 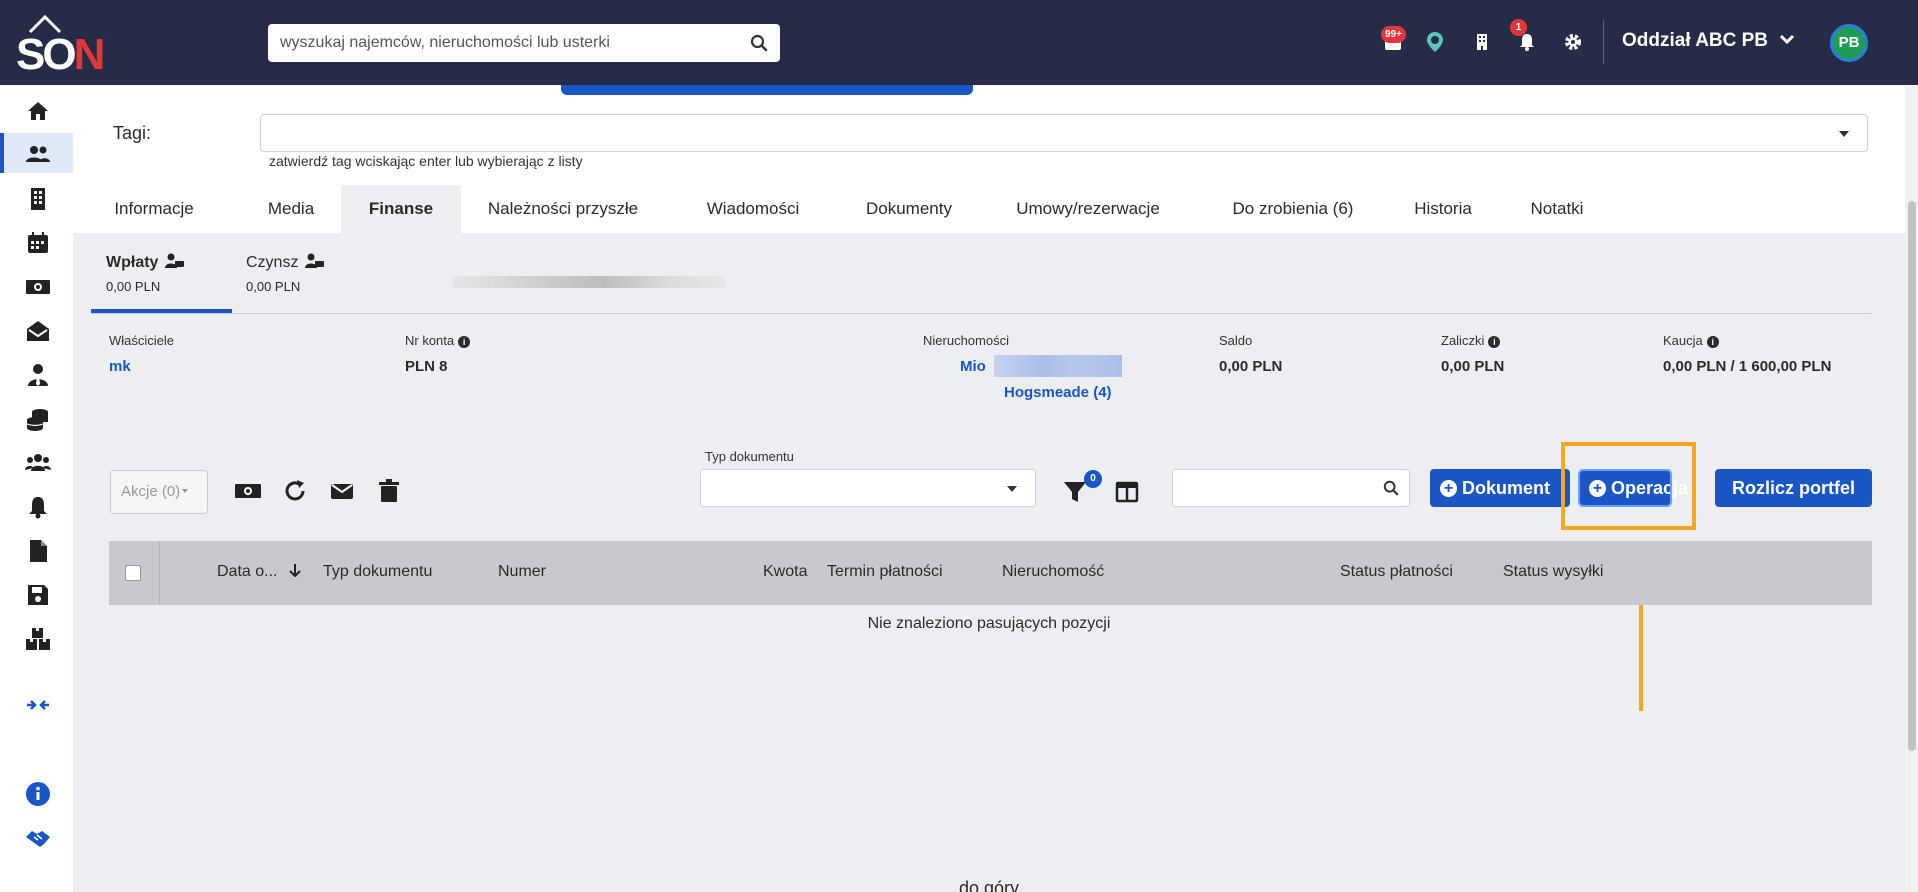 I want to click on scrollbar-thumb, so click(x=1912, y=476).